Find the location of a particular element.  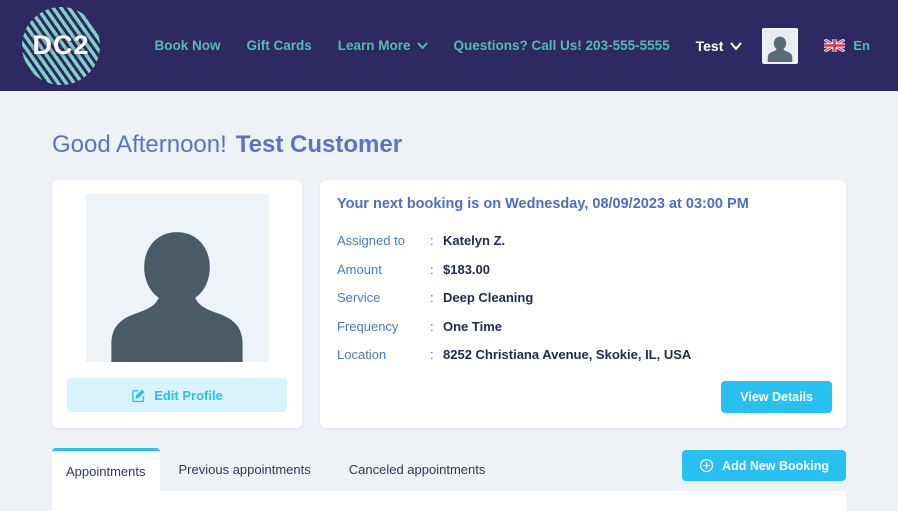

plus-circle-icon is located at coordinates (706, 465).